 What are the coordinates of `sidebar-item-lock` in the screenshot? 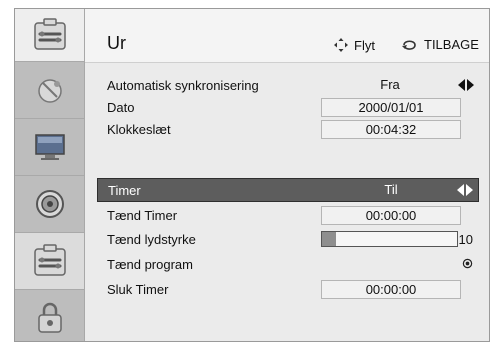 It's located at (49, 318).